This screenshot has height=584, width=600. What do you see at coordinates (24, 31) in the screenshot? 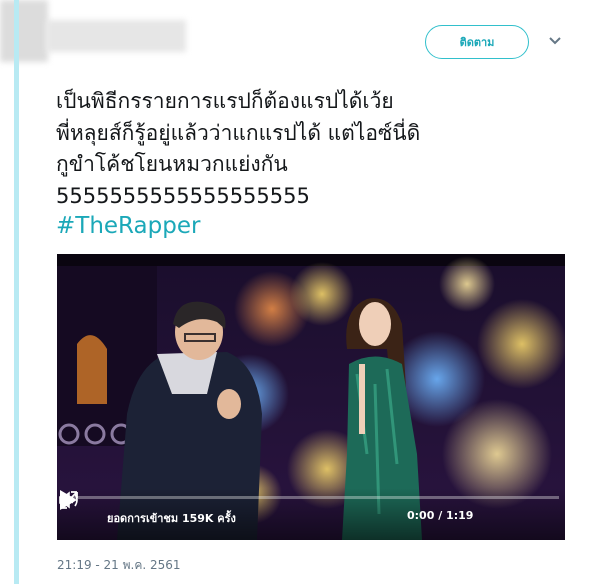
I see `blurred-avatar` at bounding box center [24, 31].